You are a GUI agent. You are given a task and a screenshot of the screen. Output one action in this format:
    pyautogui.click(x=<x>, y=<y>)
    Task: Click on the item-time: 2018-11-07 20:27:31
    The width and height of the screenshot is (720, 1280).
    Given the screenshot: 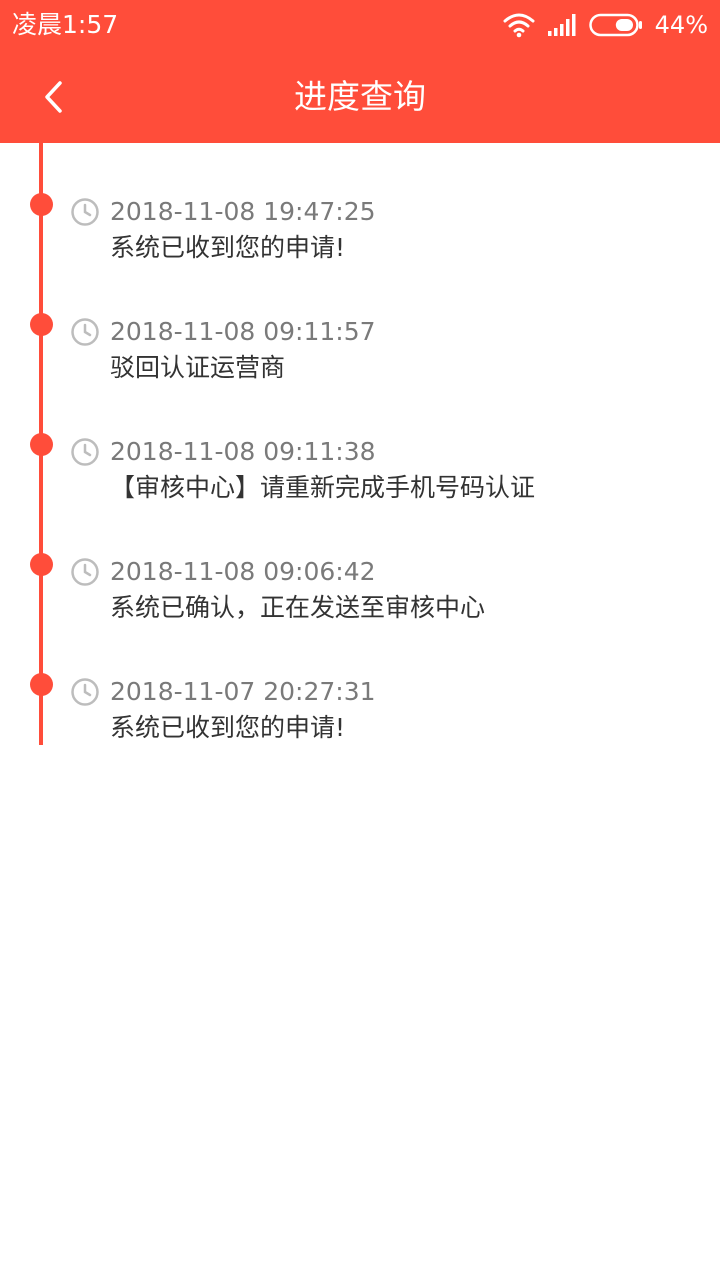 What is the action you would take?
    pyautogui.click(x=243, y=691)
    